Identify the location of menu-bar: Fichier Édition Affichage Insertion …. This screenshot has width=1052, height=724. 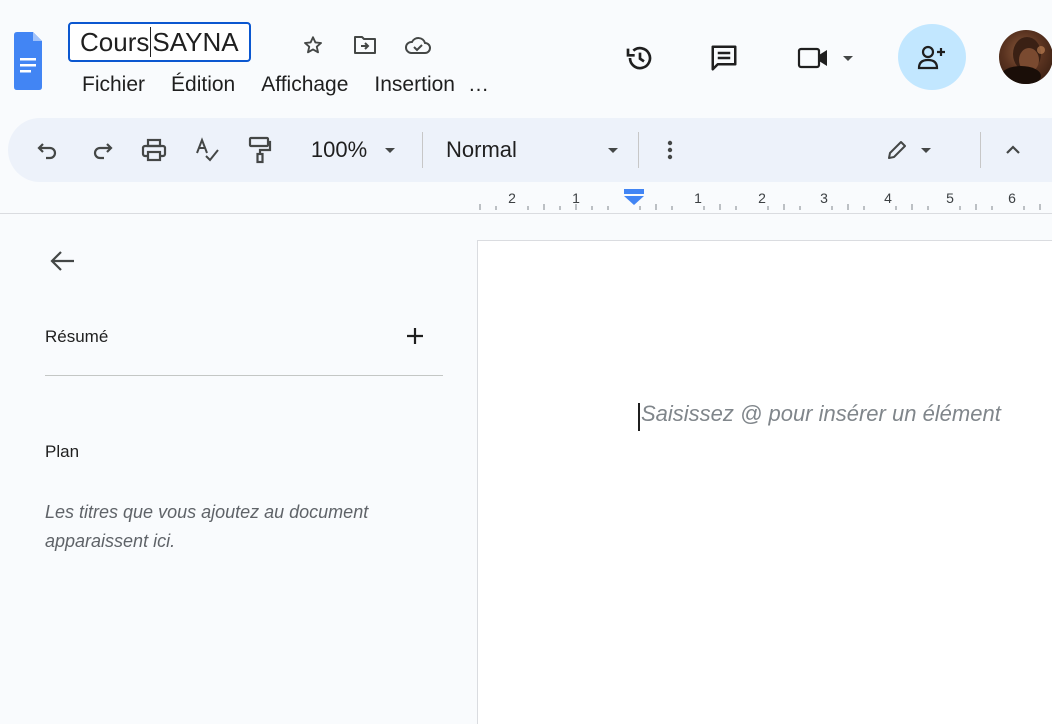
(286, 85).